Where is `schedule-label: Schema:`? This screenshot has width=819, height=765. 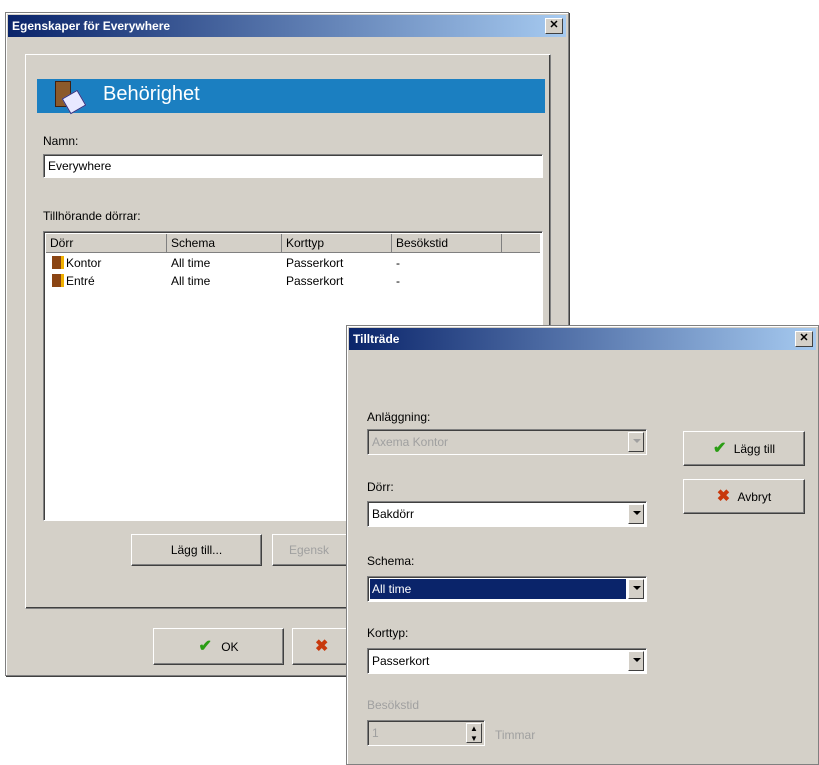
schedule-label: Schema: is located at coordinates (391, 561).